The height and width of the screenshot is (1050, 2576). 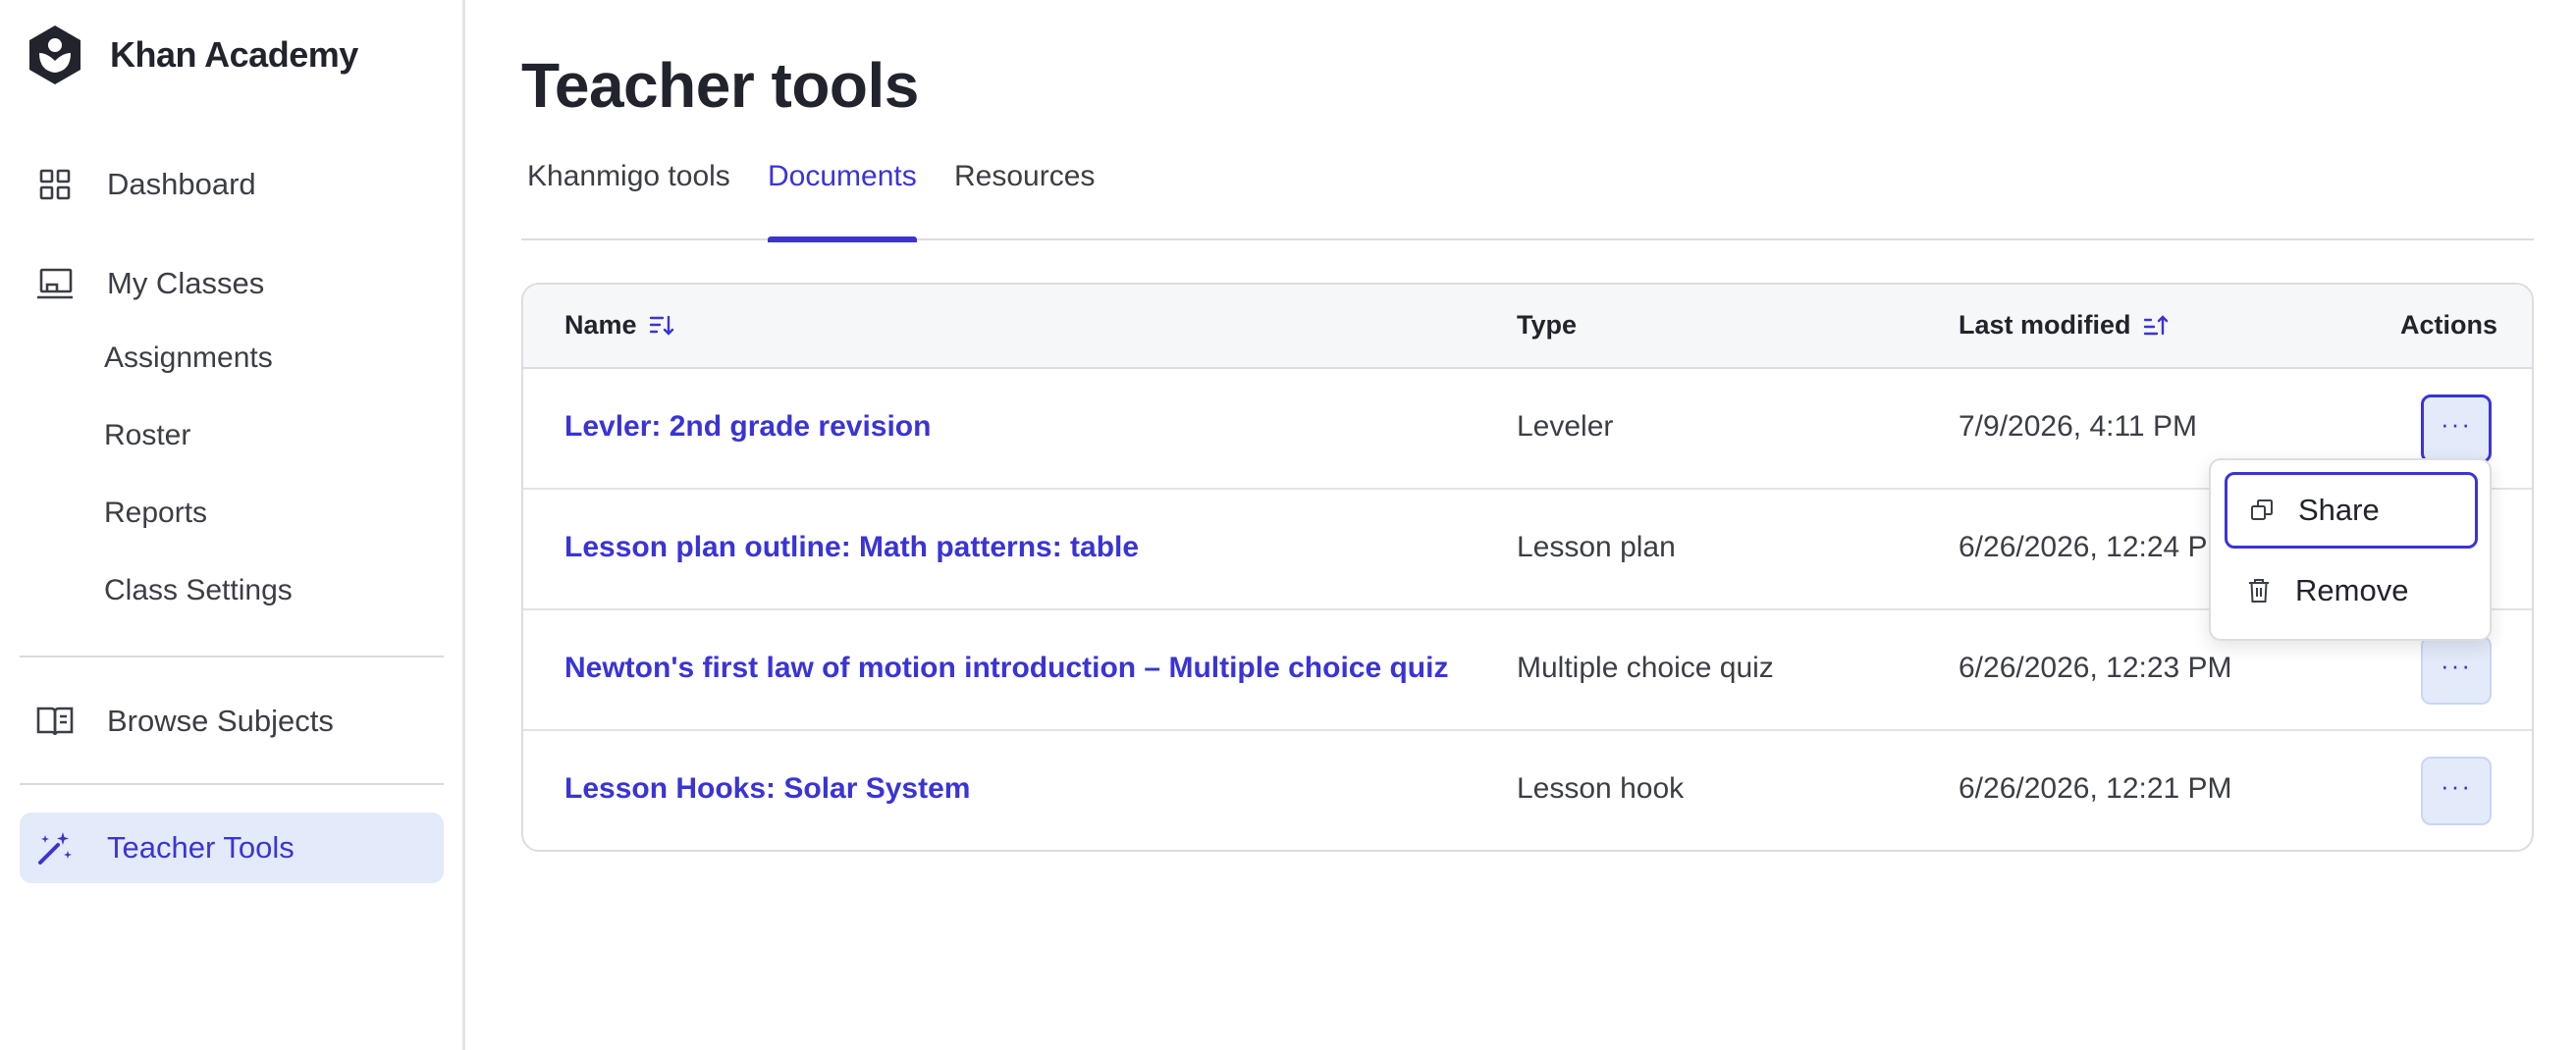 I want to click on sort-ascending-icon, so click(x=2155, y=324).